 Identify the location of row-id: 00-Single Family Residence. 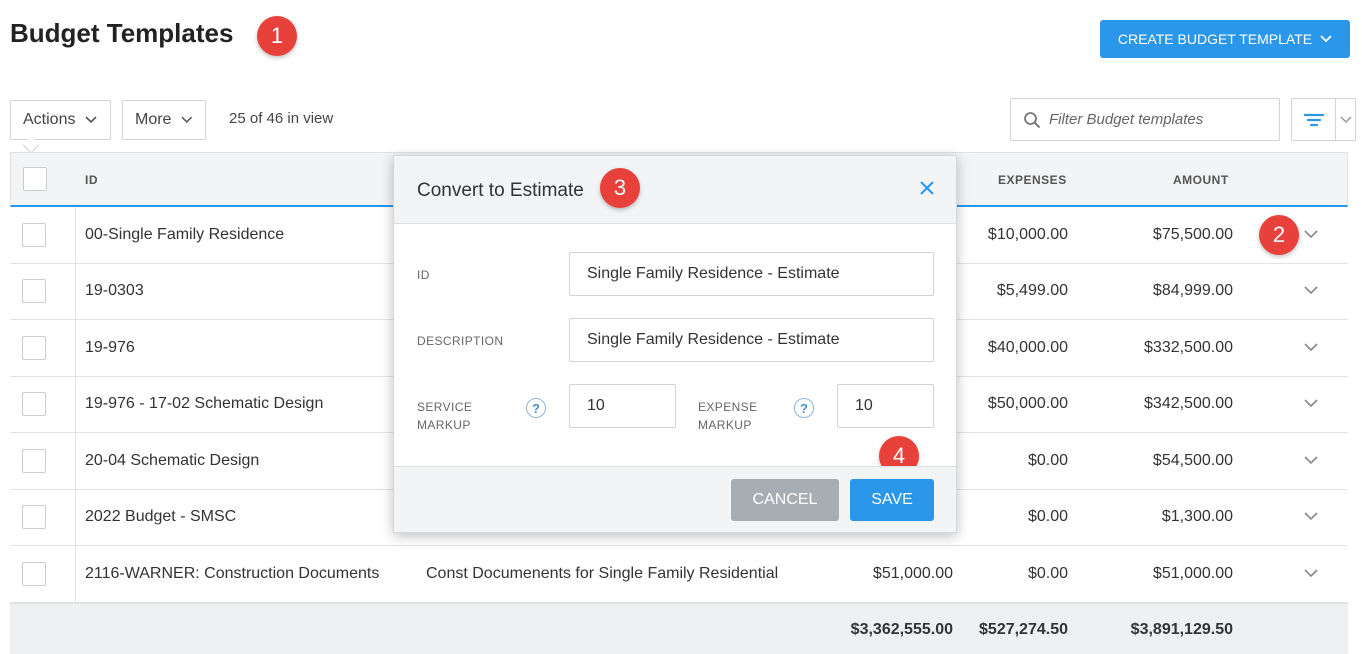
(184, 235).